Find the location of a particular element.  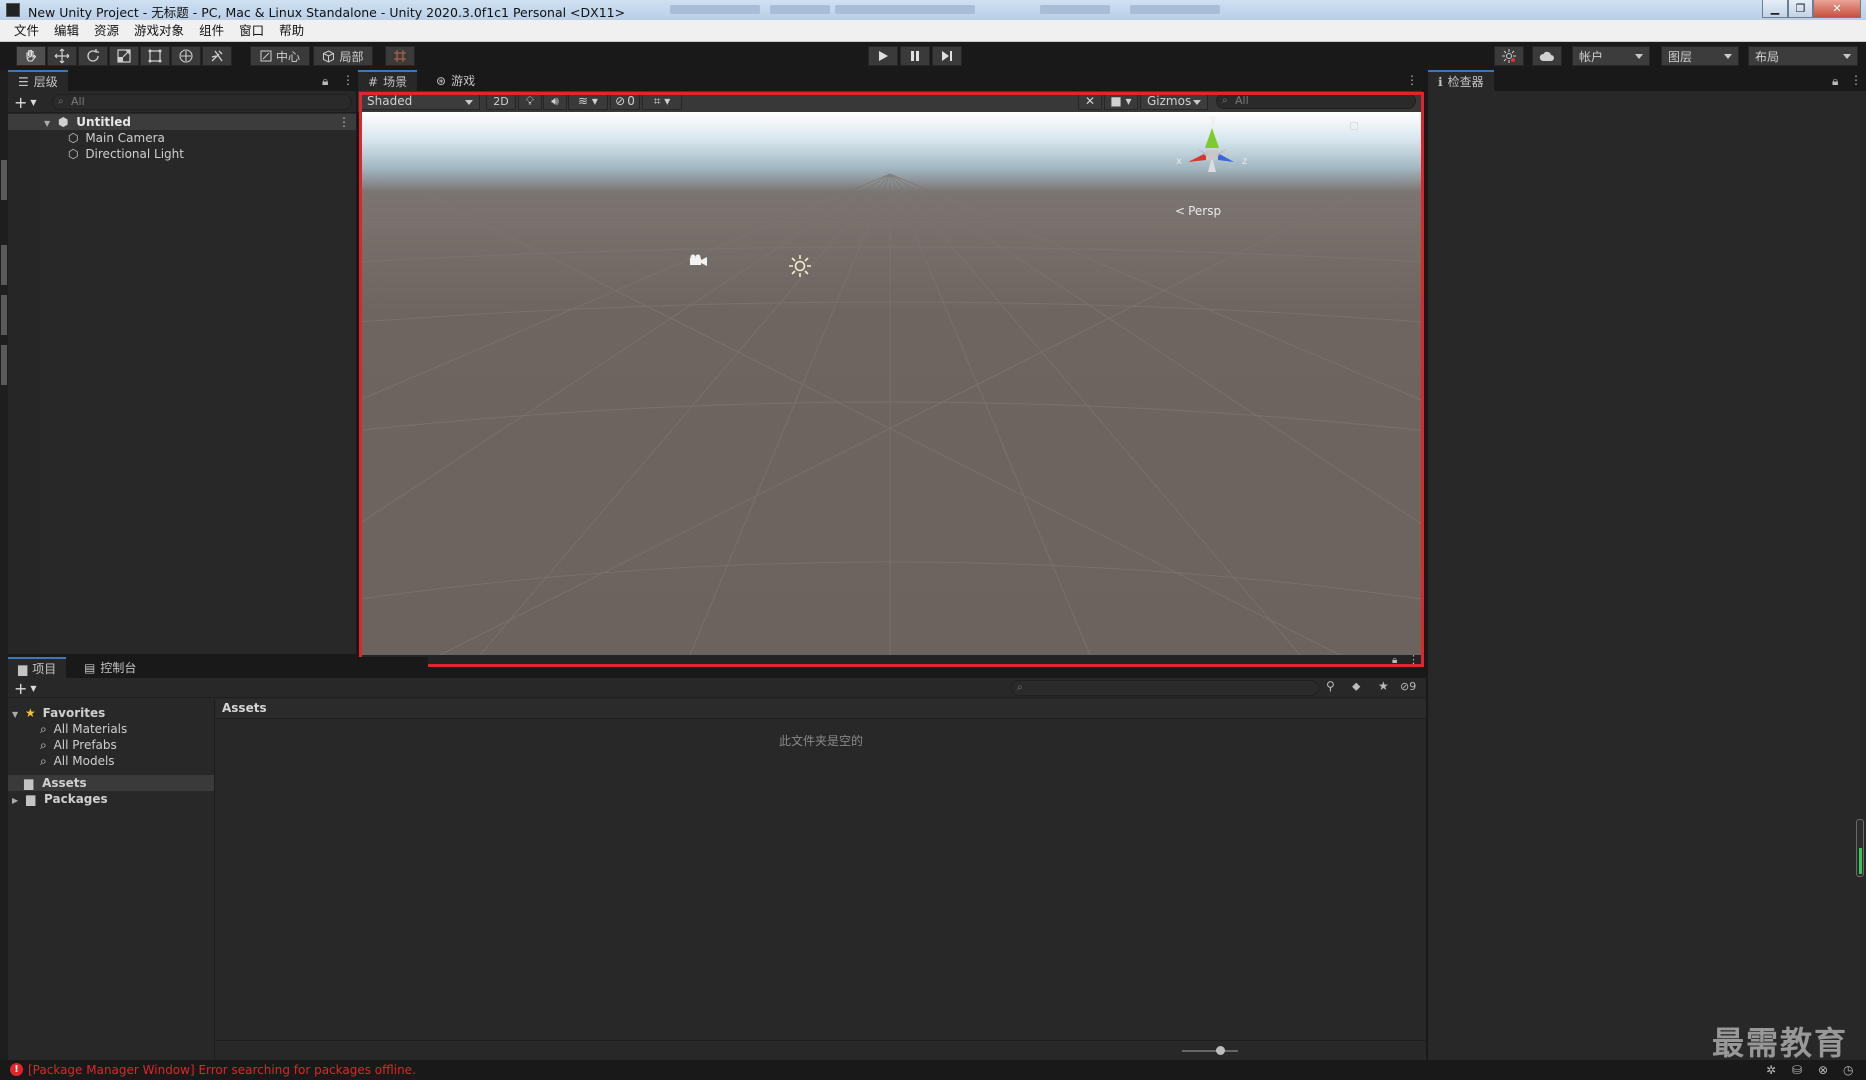

axis-gizmo-icon is located at coordinates (1212, 156).